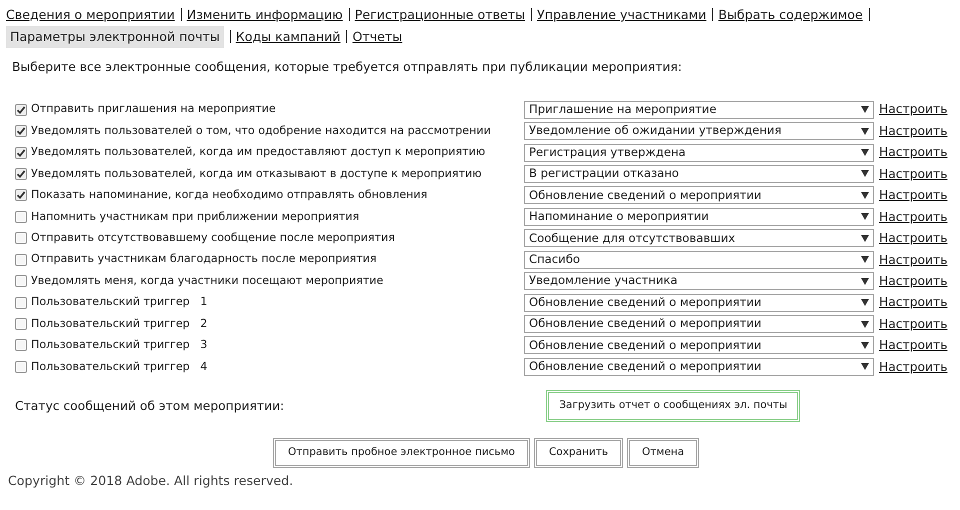  What do you see at coordinates (579, 453) in the screenshot?
I see `save-button: Сохранить` at bounding box center [579, 453].